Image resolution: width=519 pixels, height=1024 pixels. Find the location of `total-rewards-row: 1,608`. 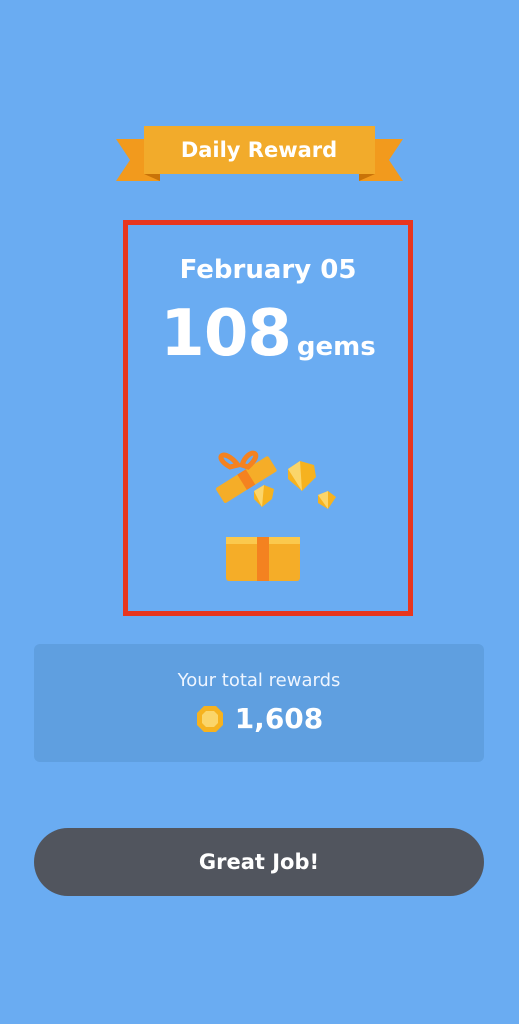

total-rewards-row: 1,608 is located at coordinates (259, 718).